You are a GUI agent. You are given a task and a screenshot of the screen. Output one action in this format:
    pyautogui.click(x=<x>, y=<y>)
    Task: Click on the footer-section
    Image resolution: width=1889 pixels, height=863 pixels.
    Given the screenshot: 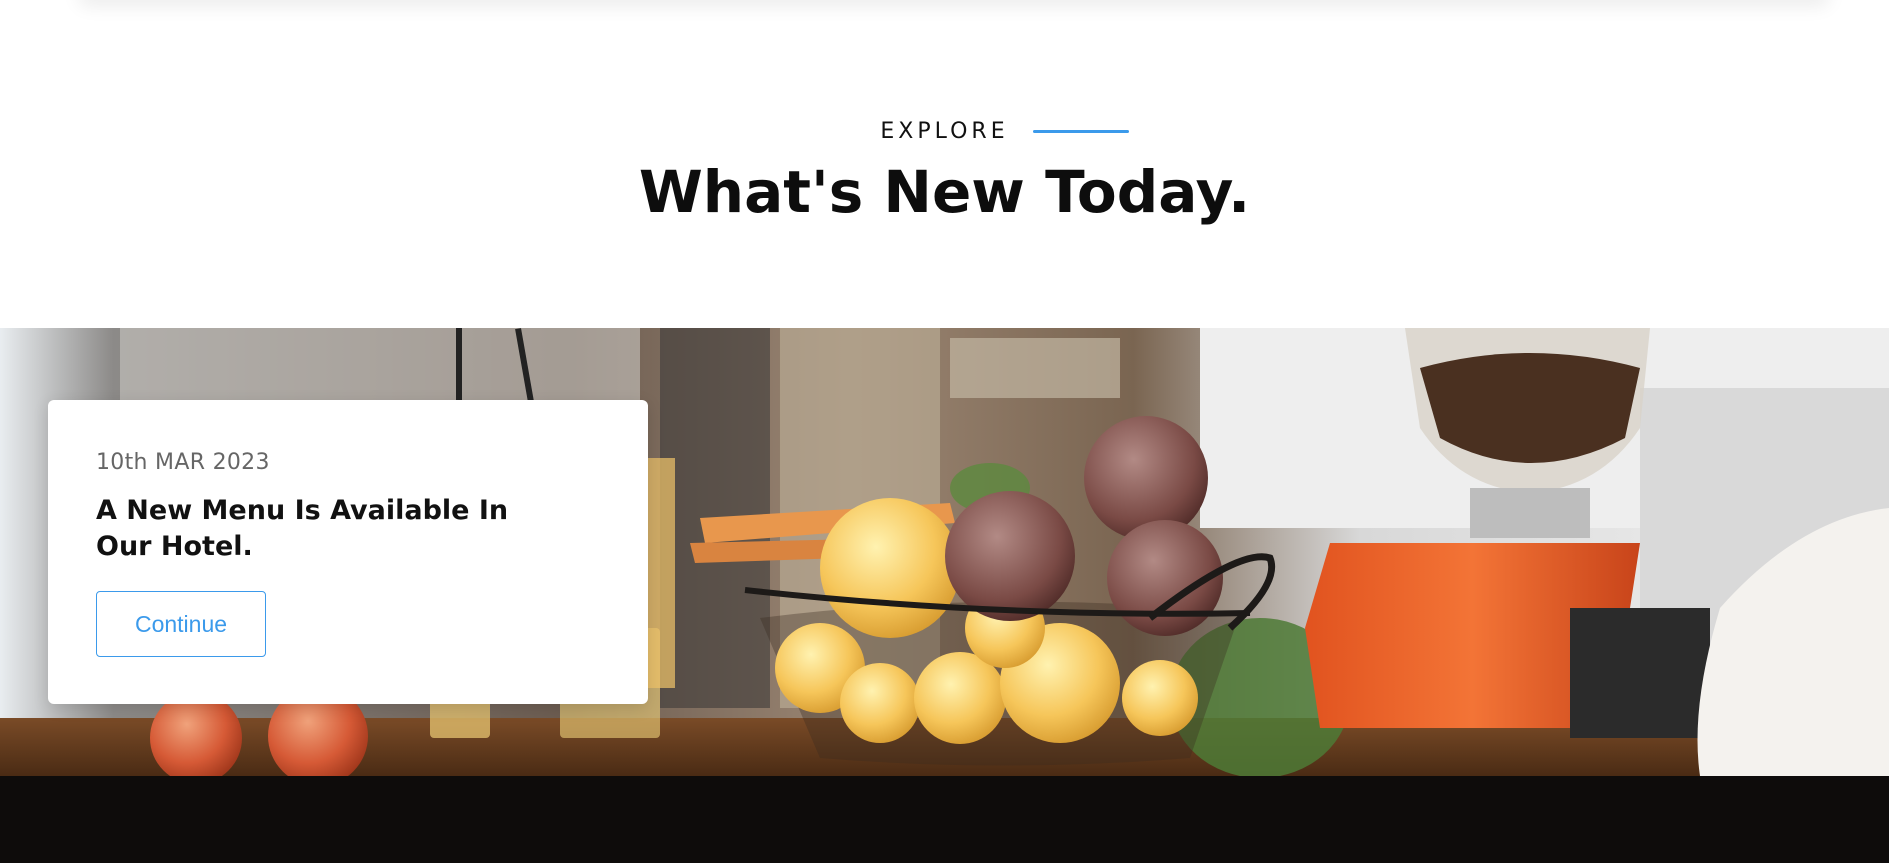 What is the action you would take?
    pyautogui.click(x=944, y=819)
    